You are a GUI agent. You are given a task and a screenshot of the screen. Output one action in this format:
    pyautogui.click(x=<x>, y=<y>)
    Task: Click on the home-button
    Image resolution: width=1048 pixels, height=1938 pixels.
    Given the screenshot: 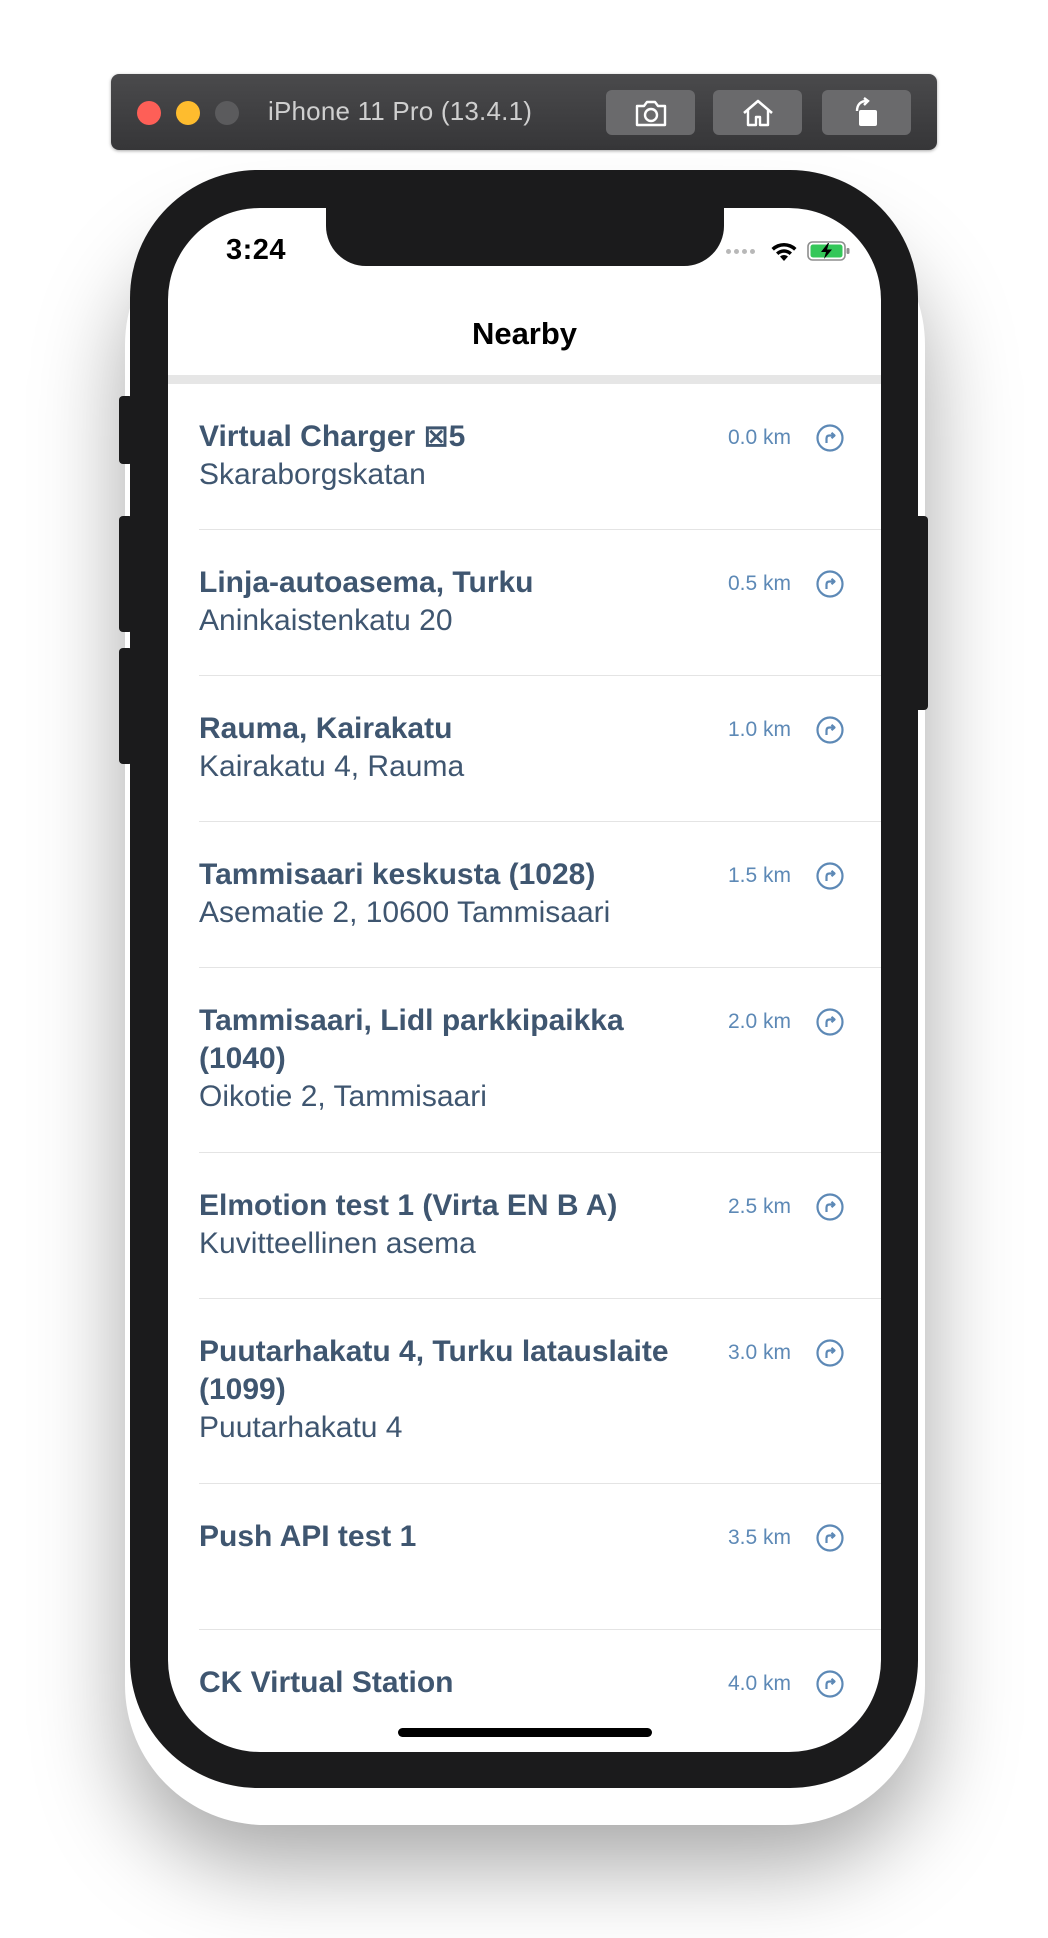 What is the action you would take?
    pyautogui.click(x=757, y=112)
    